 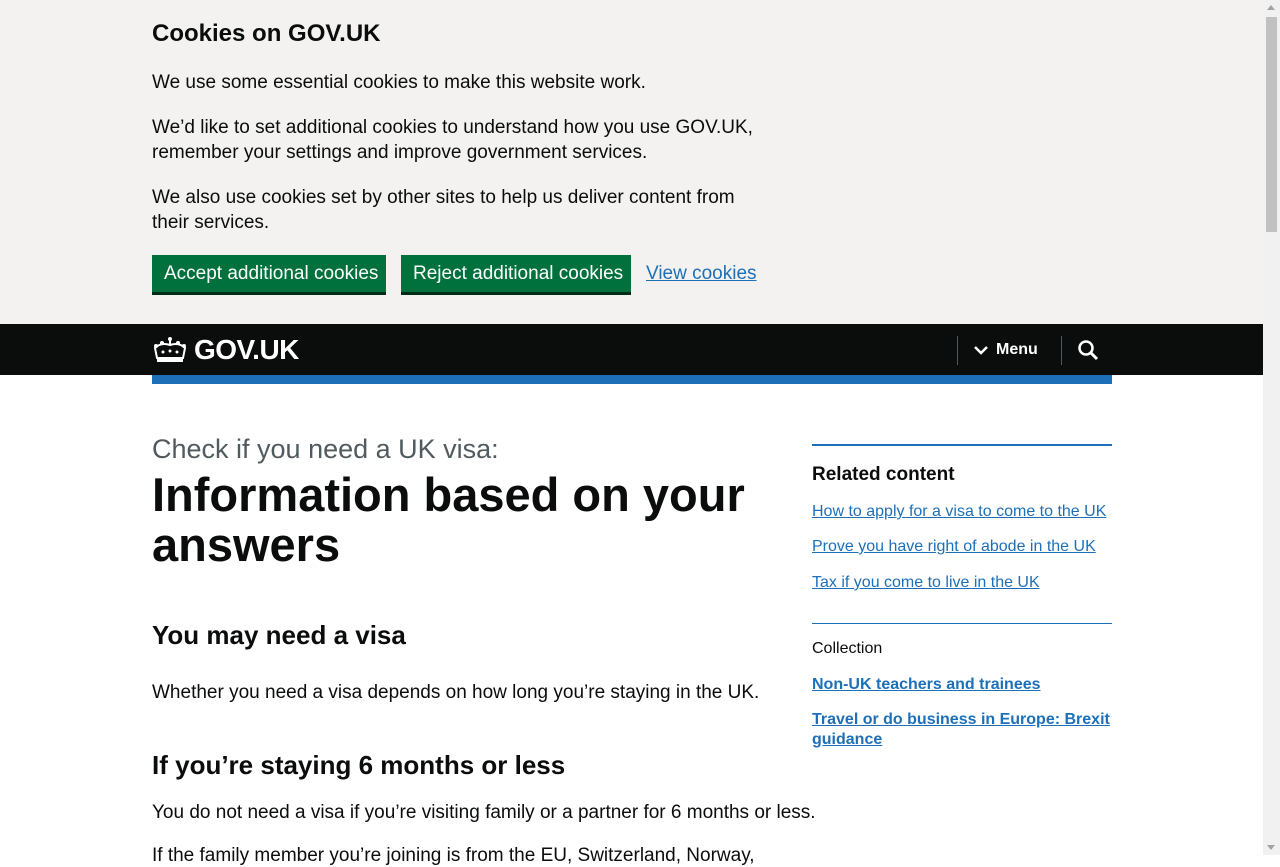 I want to click on menu-label: Menu, so click(x=1017, y=349).